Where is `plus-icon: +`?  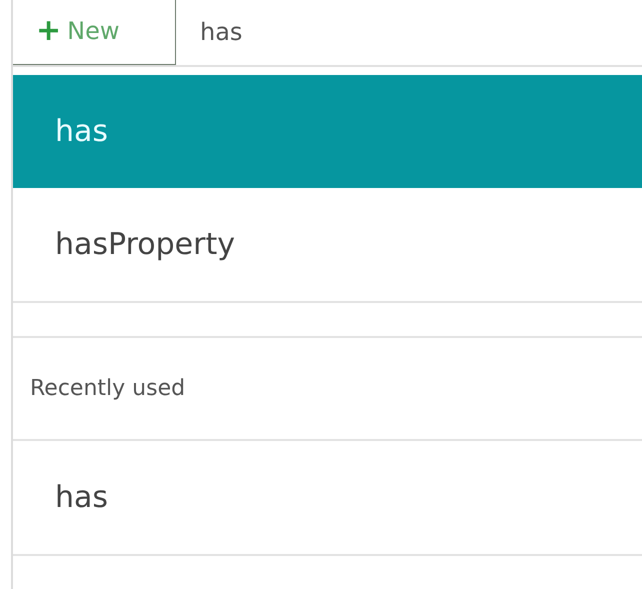
plus-icon: + is located at coordinates (49, 31).